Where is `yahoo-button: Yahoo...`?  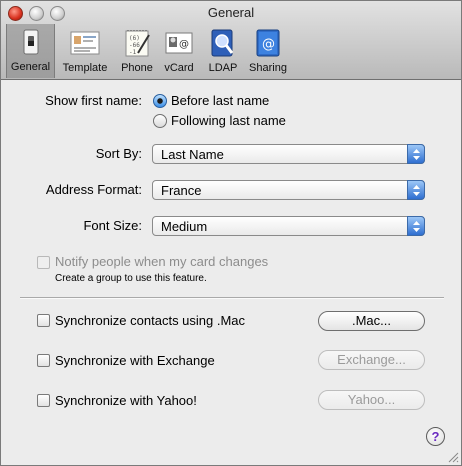 yahoo-button: Yahoo... is located at coordinates (371, 400).